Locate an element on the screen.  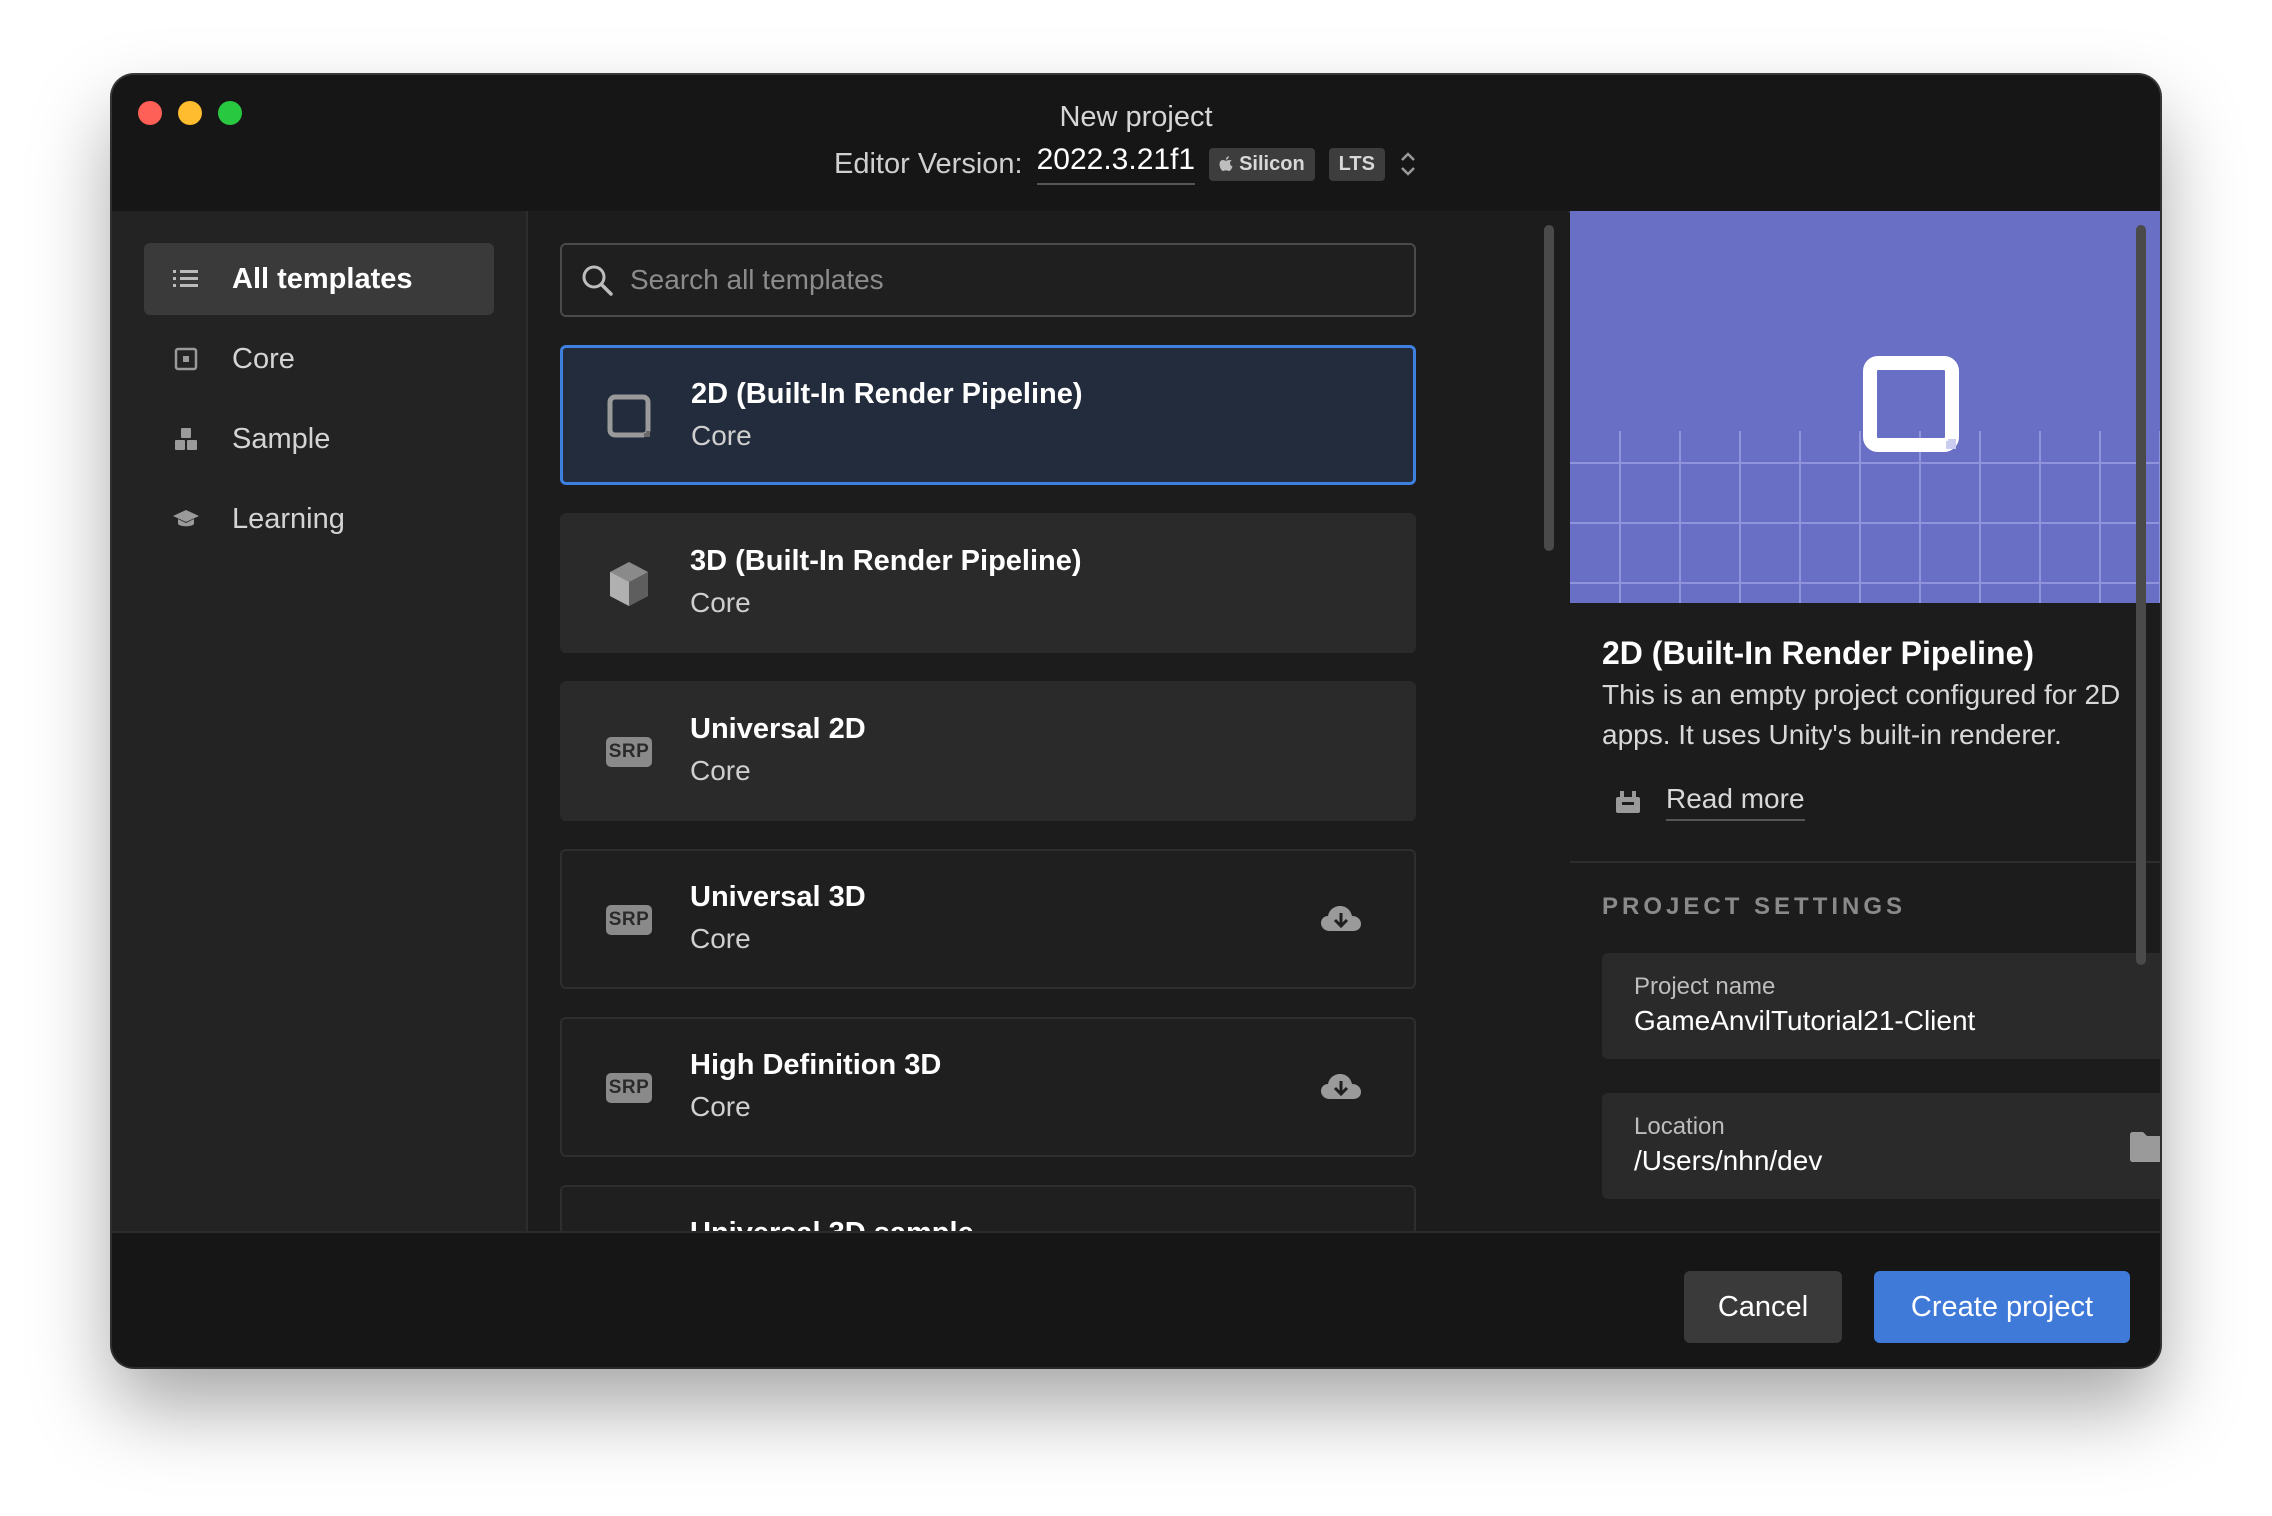
template-list-scrollbar is located at coordinates (1549, 388).